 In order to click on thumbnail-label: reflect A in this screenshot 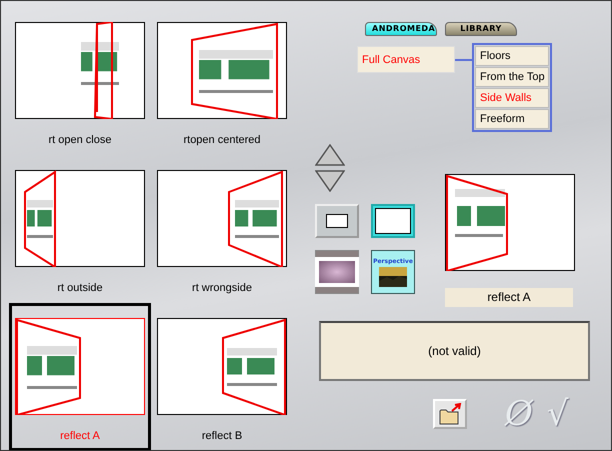, I will do `click(80, 436)`.